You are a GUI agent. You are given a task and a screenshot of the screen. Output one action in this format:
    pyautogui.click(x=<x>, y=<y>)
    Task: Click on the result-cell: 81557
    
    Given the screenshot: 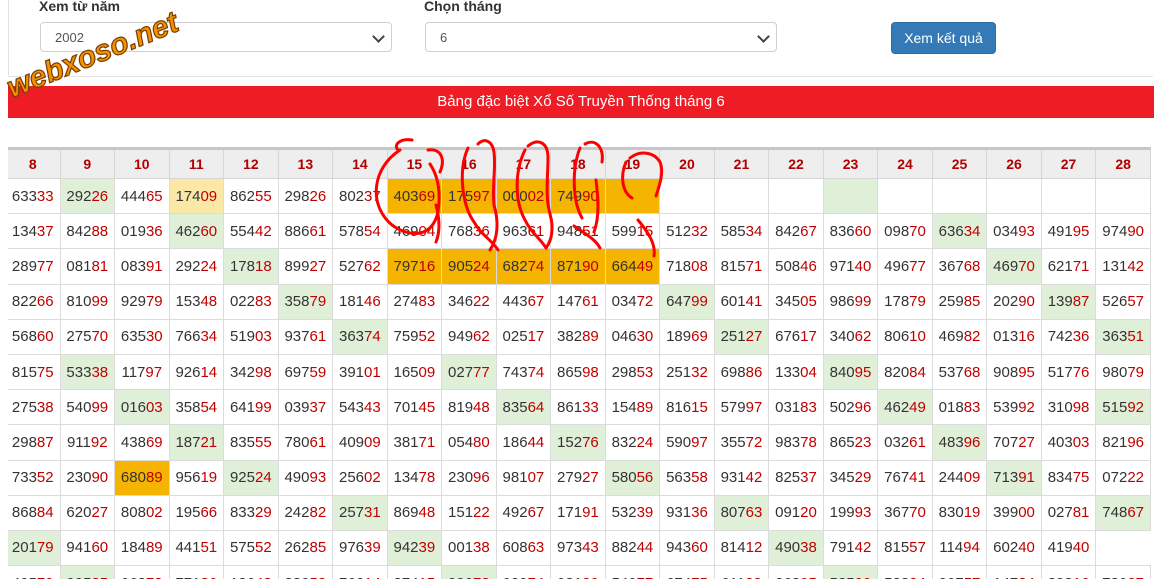 What is the action you would take?
    pyautogui.click(x=905, y=548)
    